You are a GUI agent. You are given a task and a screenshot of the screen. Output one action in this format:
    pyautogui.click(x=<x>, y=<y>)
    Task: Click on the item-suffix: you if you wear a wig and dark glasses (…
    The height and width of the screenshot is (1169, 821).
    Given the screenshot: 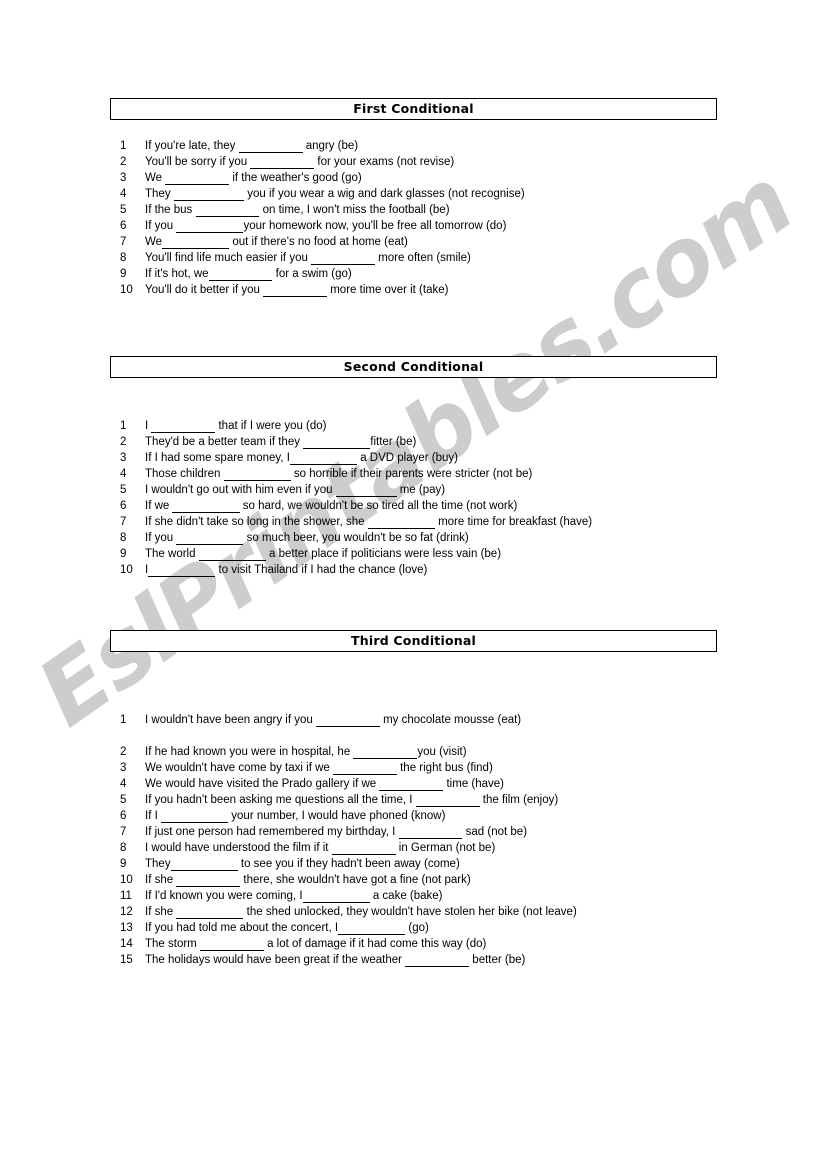 What is the action you would take?
    pyautogui.click(x=384, y=194)
    